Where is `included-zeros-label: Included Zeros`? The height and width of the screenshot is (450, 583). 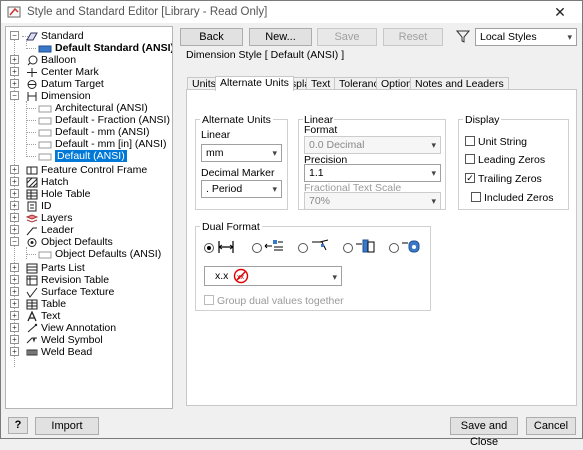 included-zeros-label: Included Zeros is located at coordinates (519, 198).